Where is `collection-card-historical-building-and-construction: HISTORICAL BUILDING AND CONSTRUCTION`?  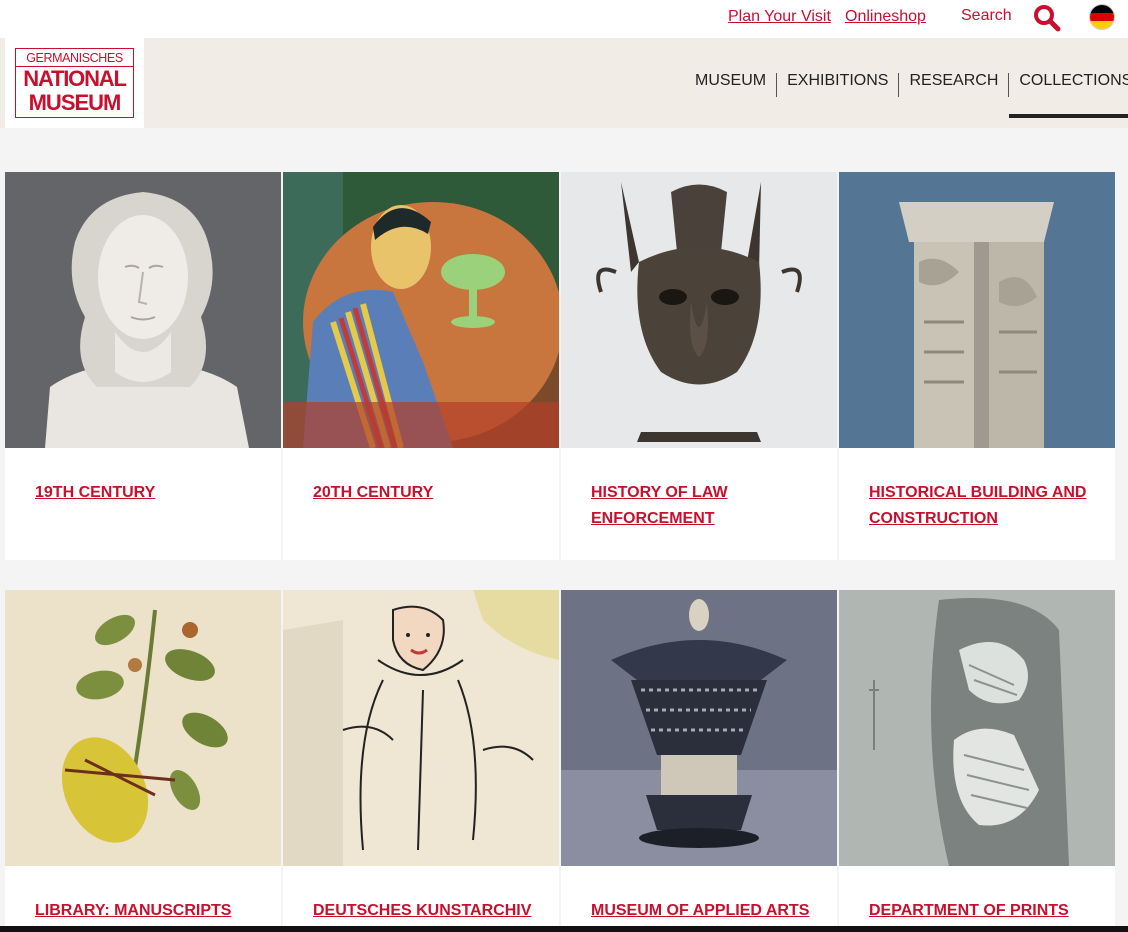 collection-card-historical-building-and-construction: HISTORICAL BUILDING AND CONSTRUCTION is located at coordinates (977, 366).